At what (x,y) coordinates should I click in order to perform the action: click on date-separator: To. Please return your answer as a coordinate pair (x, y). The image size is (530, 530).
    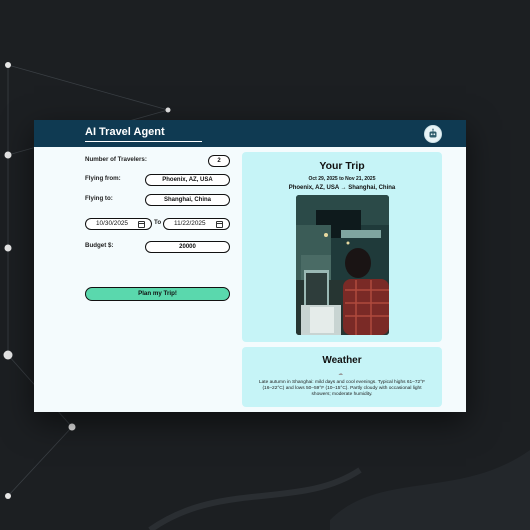
    Looking at the image, I should click on (158, 222).